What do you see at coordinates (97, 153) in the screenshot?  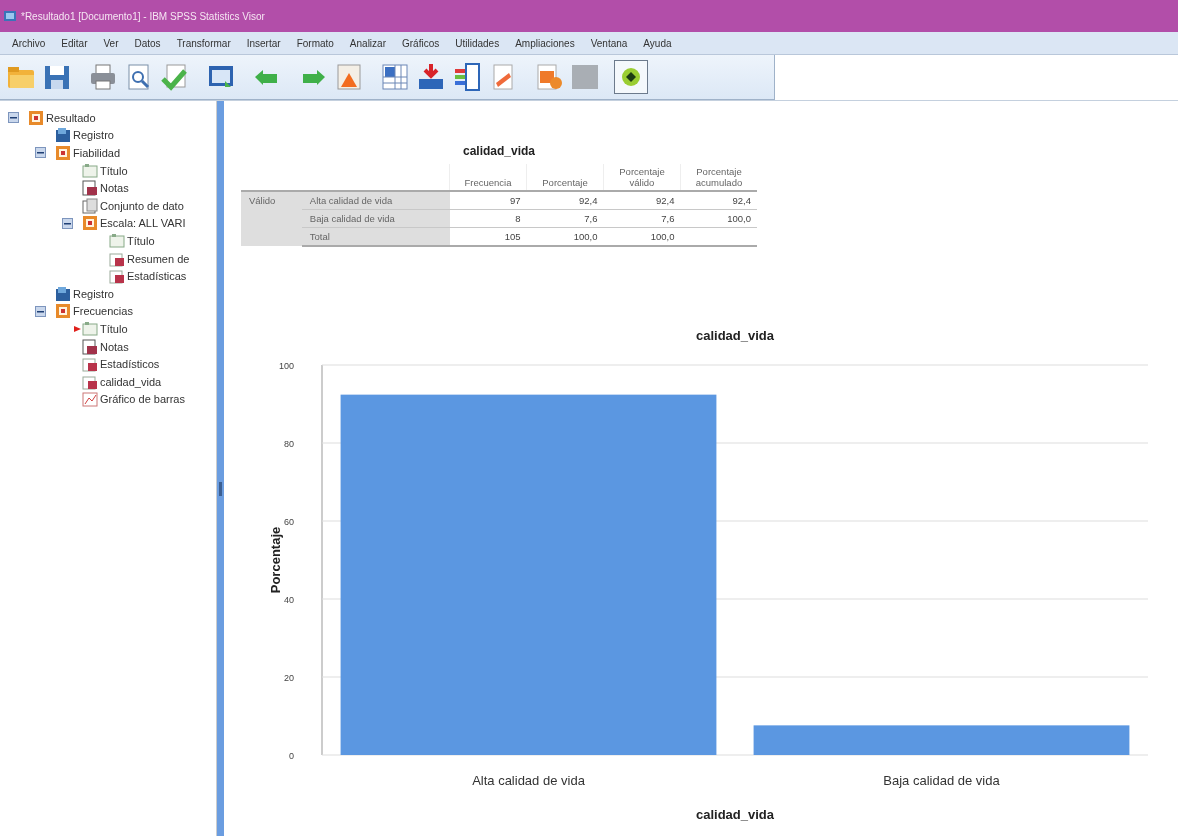 I see `outline-item: Fiabilidad` at bounding box center [97, 153].